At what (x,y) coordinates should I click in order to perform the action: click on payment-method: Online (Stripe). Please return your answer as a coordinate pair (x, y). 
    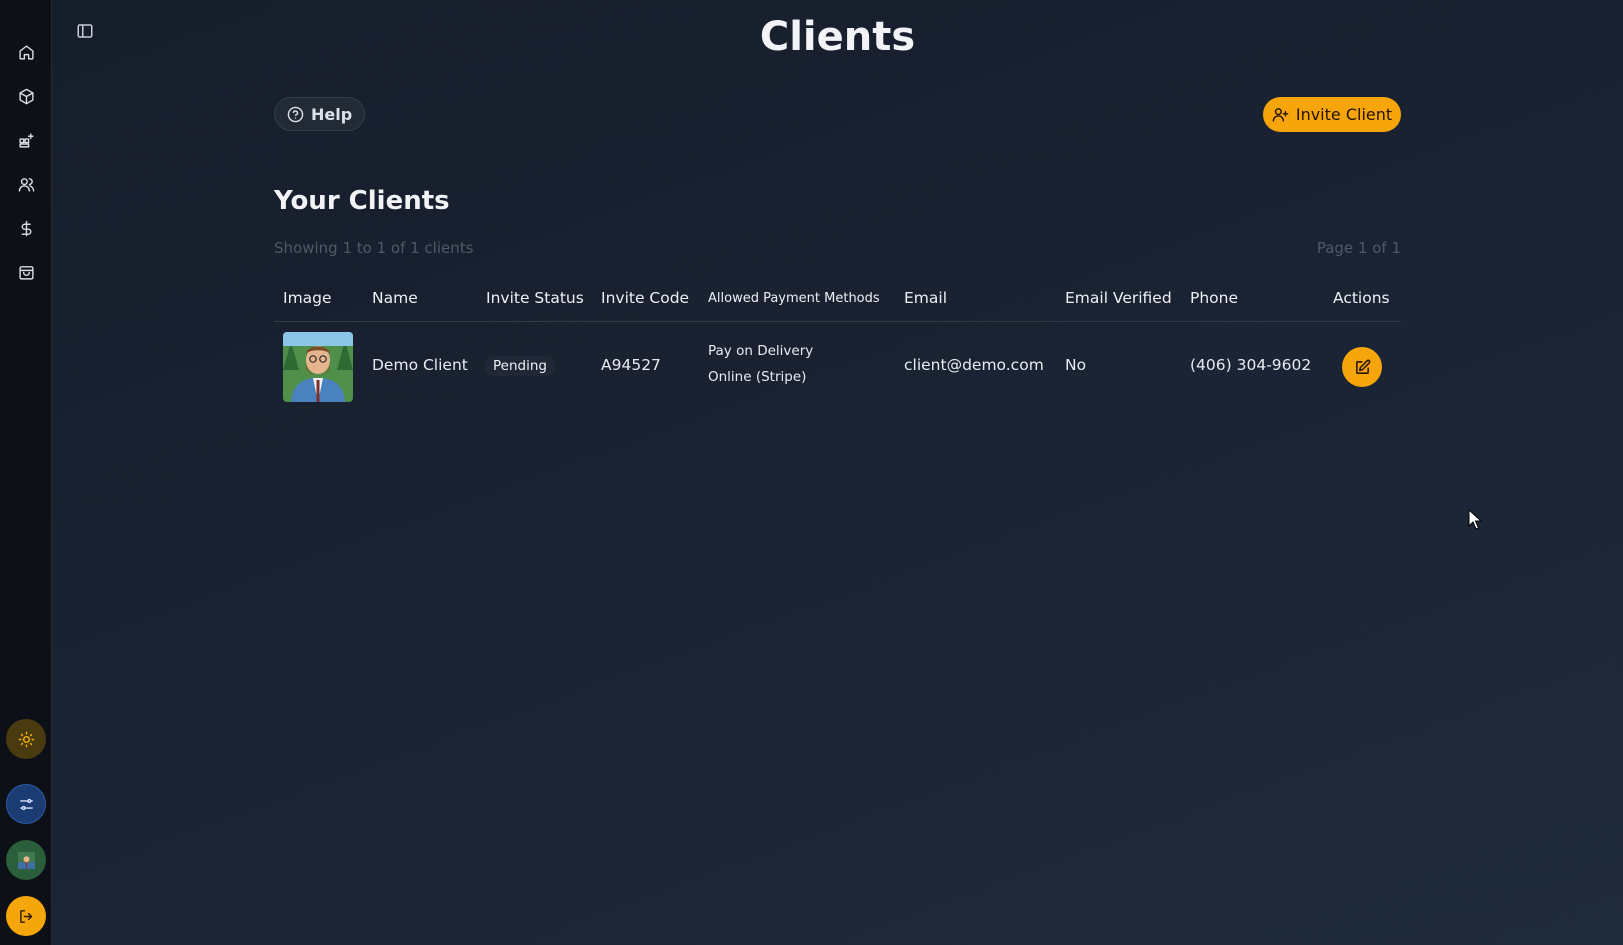
    Looking at the image, I should click on (757, 377).